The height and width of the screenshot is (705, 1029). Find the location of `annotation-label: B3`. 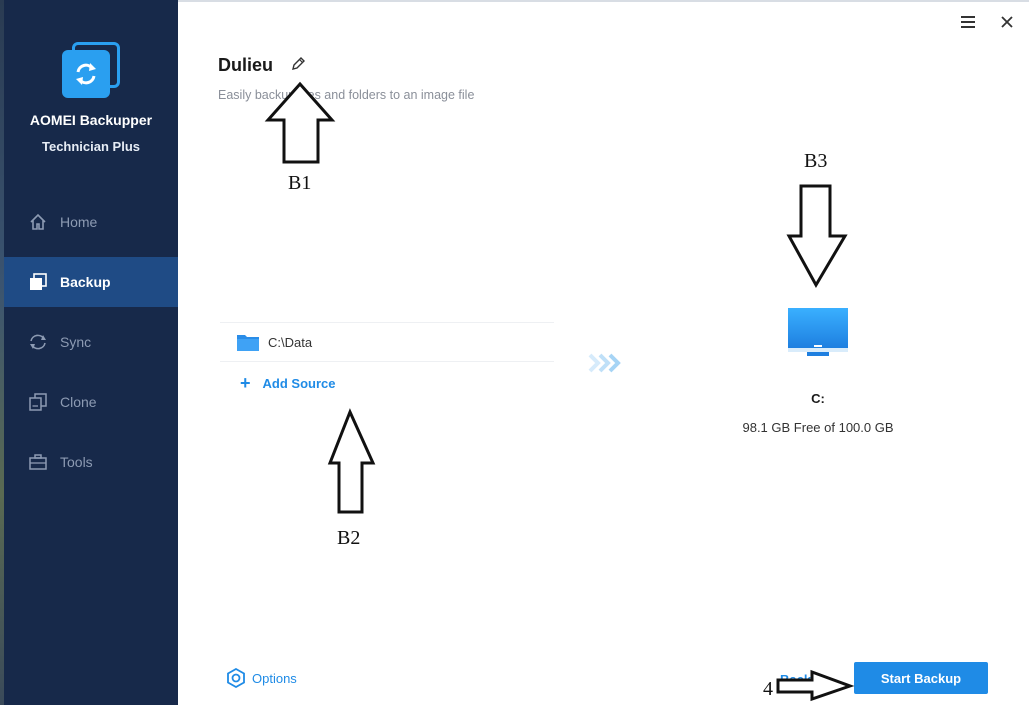

annotation-label: B3 is located at coordinates (816, 161).